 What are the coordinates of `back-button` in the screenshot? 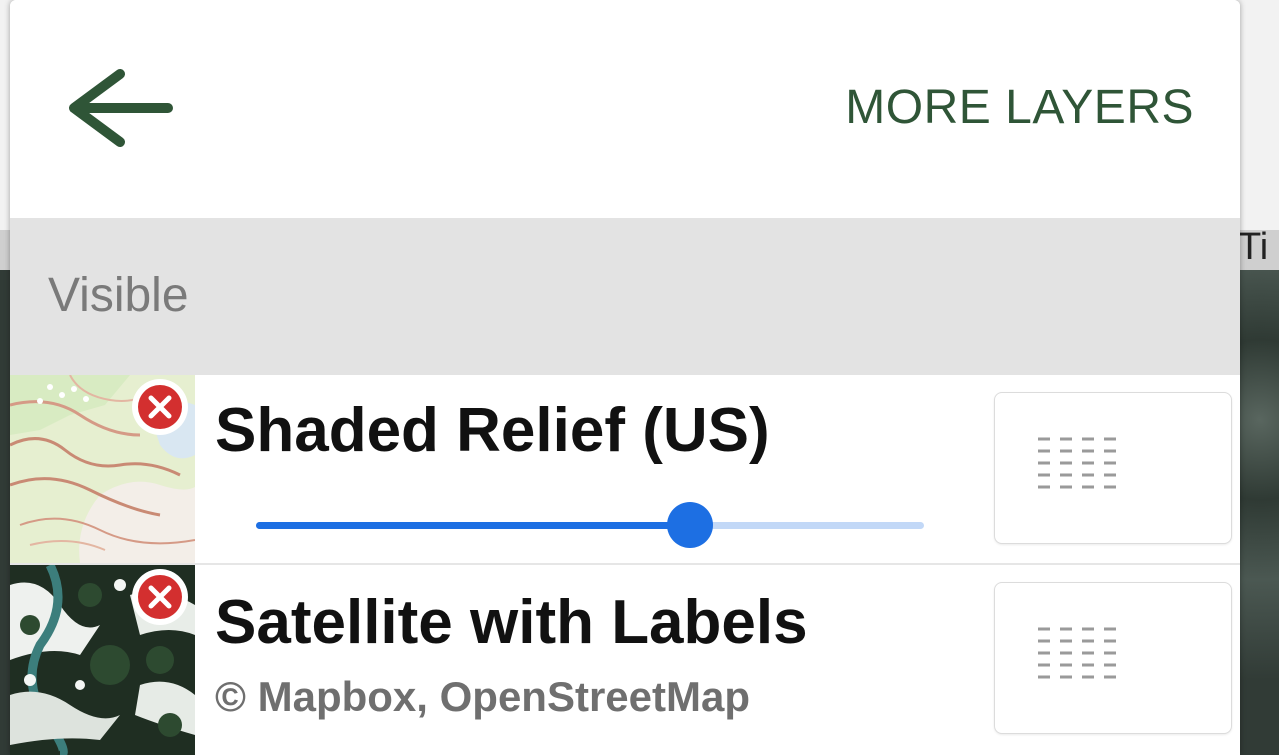 It's located at (120, 108).